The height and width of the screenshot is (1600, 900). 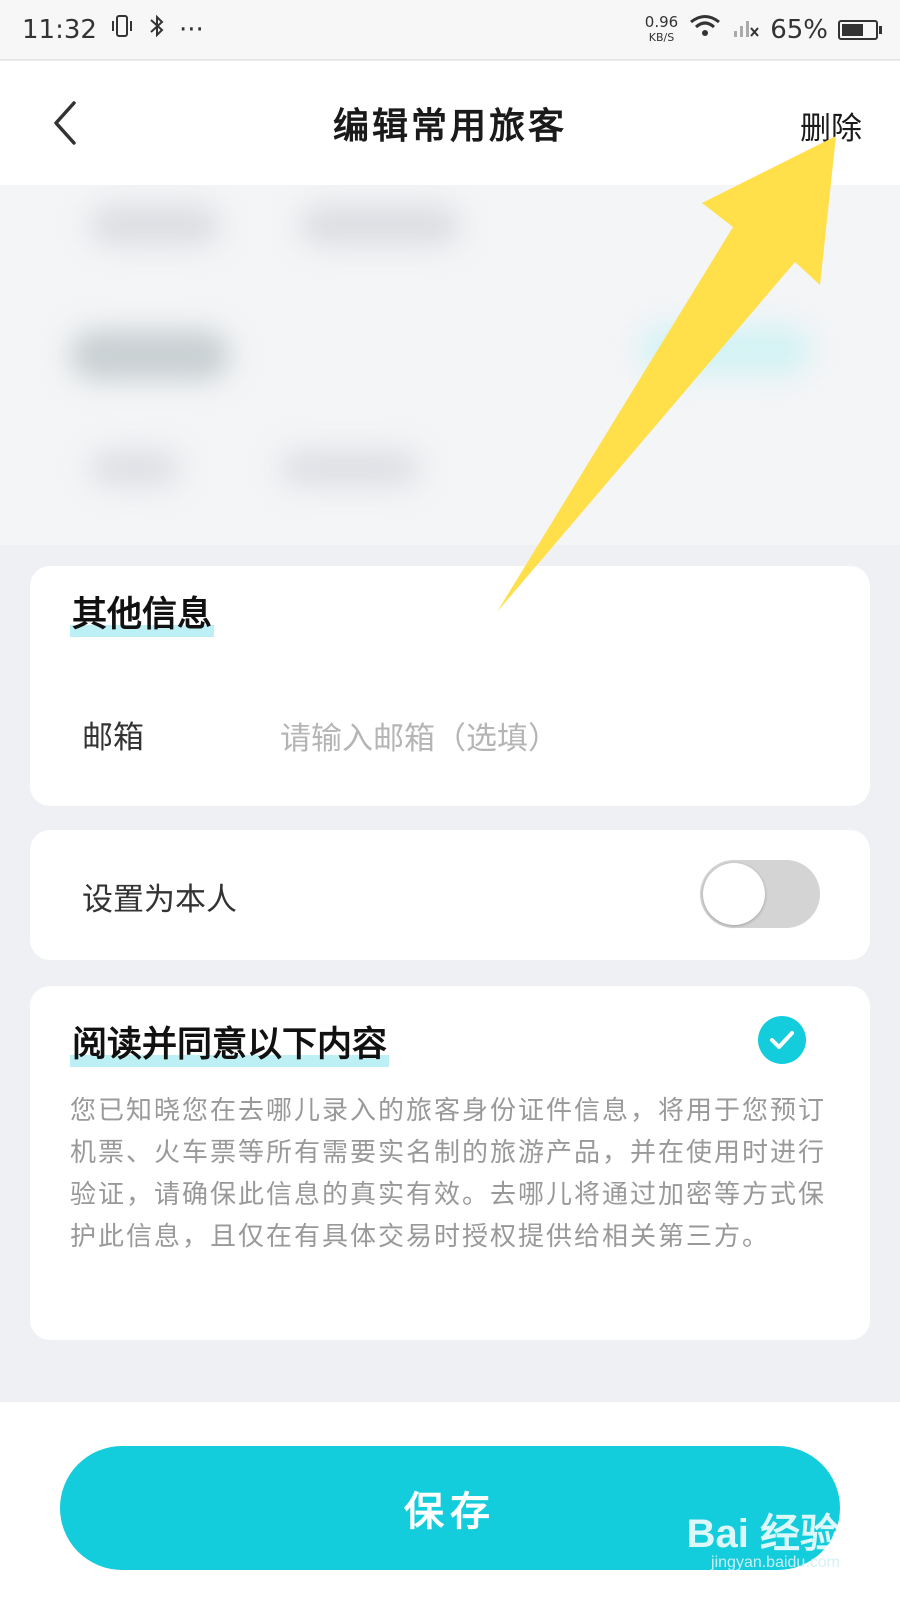 I want to click on battery-icon, so click(x=860, y=29).